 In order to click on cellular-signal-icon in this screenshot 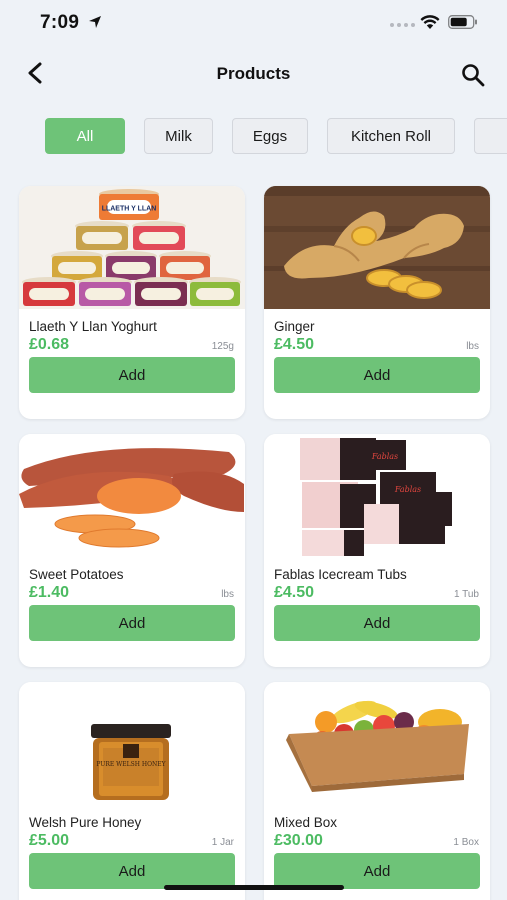, I will do `click(402, 25)`.